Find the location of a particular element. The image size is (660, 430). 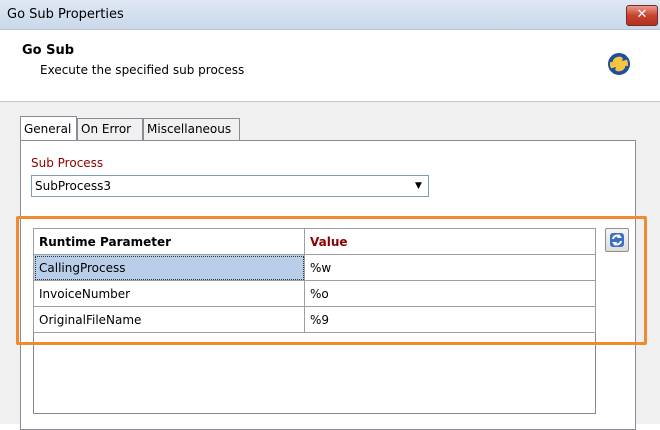

tab-general: General is located at coordinates (48, 128).